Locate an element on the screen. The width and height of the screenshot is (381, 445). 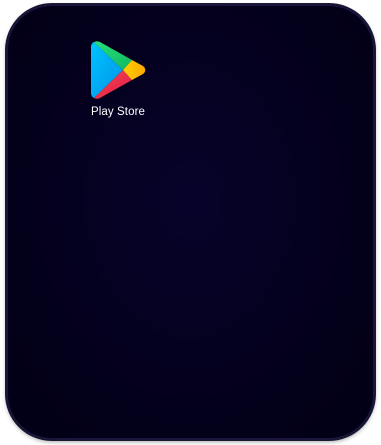
app-label-play-store: Play Store is located at coordinates (118, 112).